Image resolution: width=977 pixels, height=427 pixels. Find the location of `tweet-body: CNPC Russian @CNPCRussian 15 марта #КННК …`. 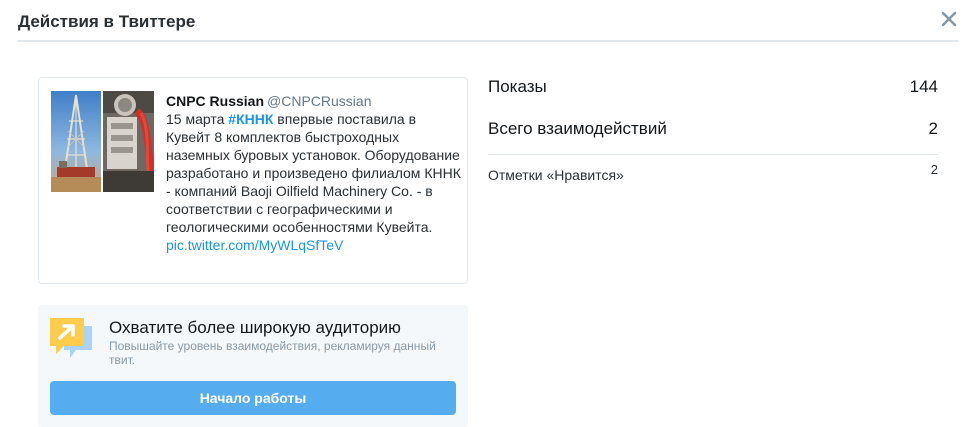

tweet-body: CNPC Russian @CNPCRussian 15 марта #КННК … is located at coordinates (313, 173).